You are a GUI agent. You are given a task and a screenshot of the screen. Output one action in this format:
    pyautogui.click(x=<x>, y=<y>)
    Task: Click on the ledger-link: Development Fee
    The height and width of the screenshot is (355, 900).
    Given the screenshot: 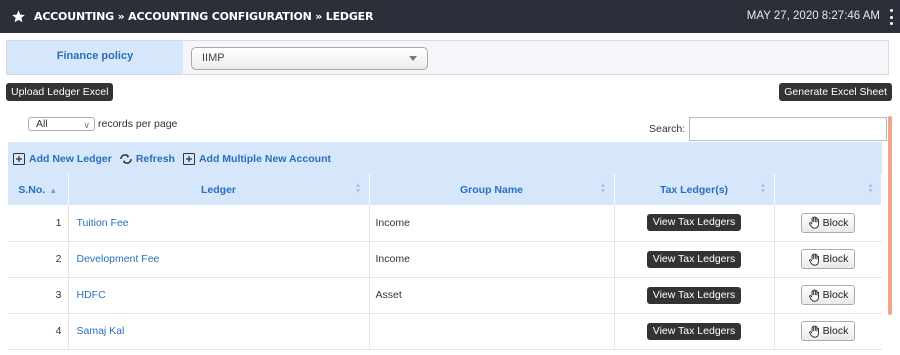 What is the action you would take?
    pyautogui.click(x=219, y=259)
    